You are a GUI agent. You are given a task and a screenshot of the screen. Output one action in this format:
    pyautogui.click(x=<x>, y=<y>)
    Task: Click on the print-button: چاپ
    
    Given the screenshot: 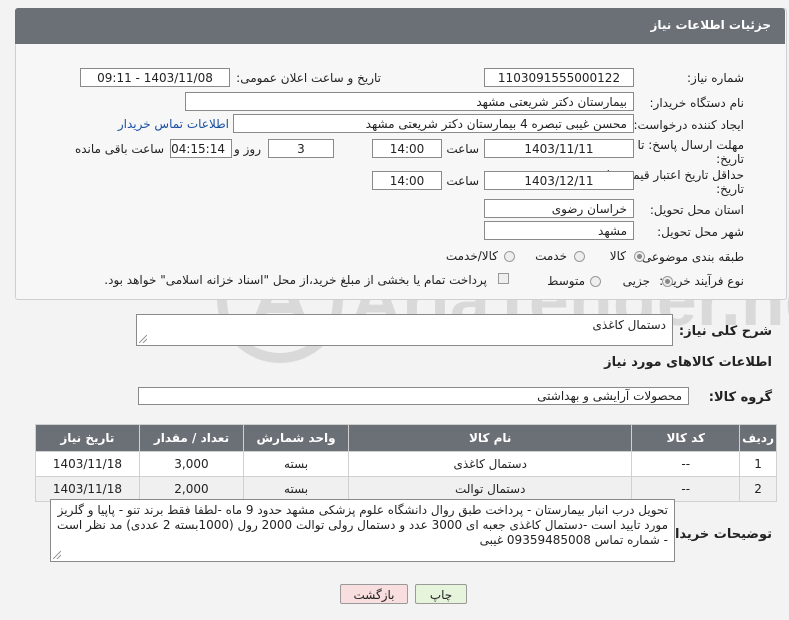 What is the action you would take?
    pyautogui.click(x=441, y=594)
    